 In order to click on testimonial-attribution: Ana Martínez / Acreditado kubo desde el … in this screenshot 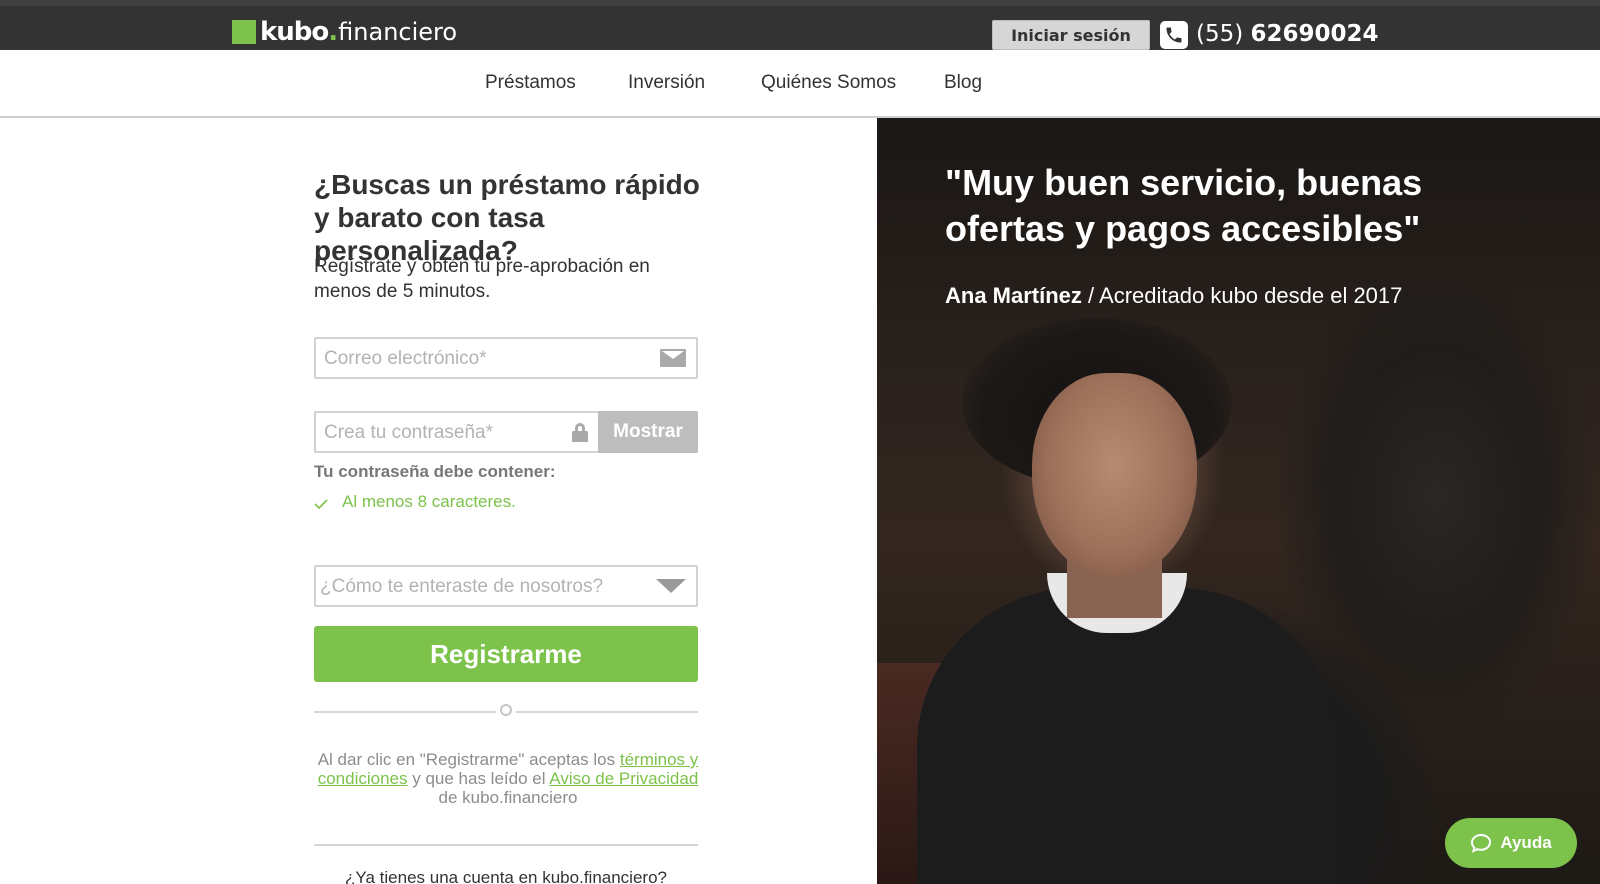, I will do `click(1173, 296)`.